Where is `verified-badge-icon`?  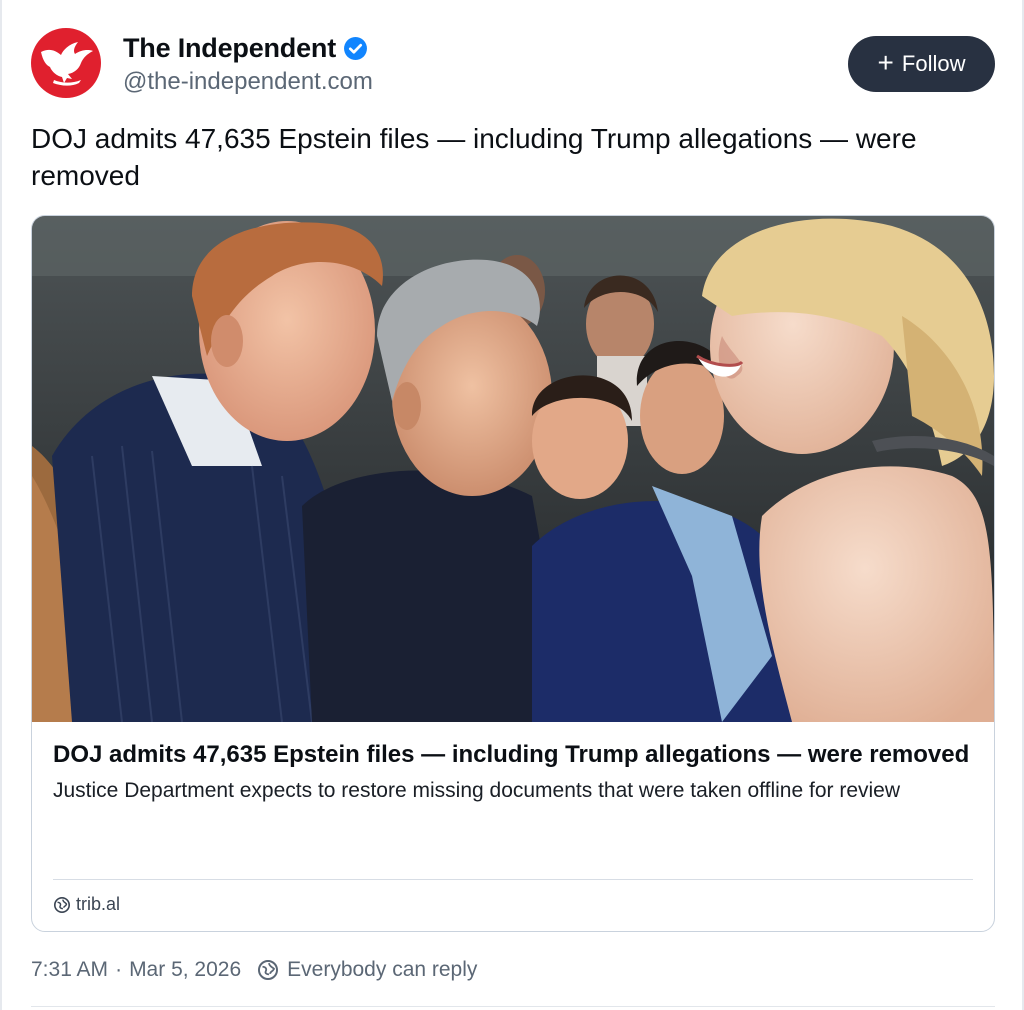 verified-badge-icon is located at coordinates (355, 48).